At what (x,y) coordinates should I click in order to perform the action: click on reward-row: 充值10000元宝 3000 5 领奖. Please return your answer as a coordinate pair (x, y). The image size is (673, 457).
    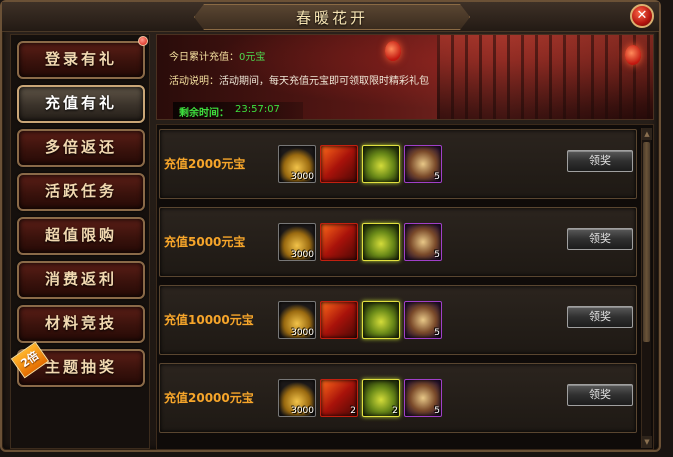
    Looking at the image, I should click on (398, 320).